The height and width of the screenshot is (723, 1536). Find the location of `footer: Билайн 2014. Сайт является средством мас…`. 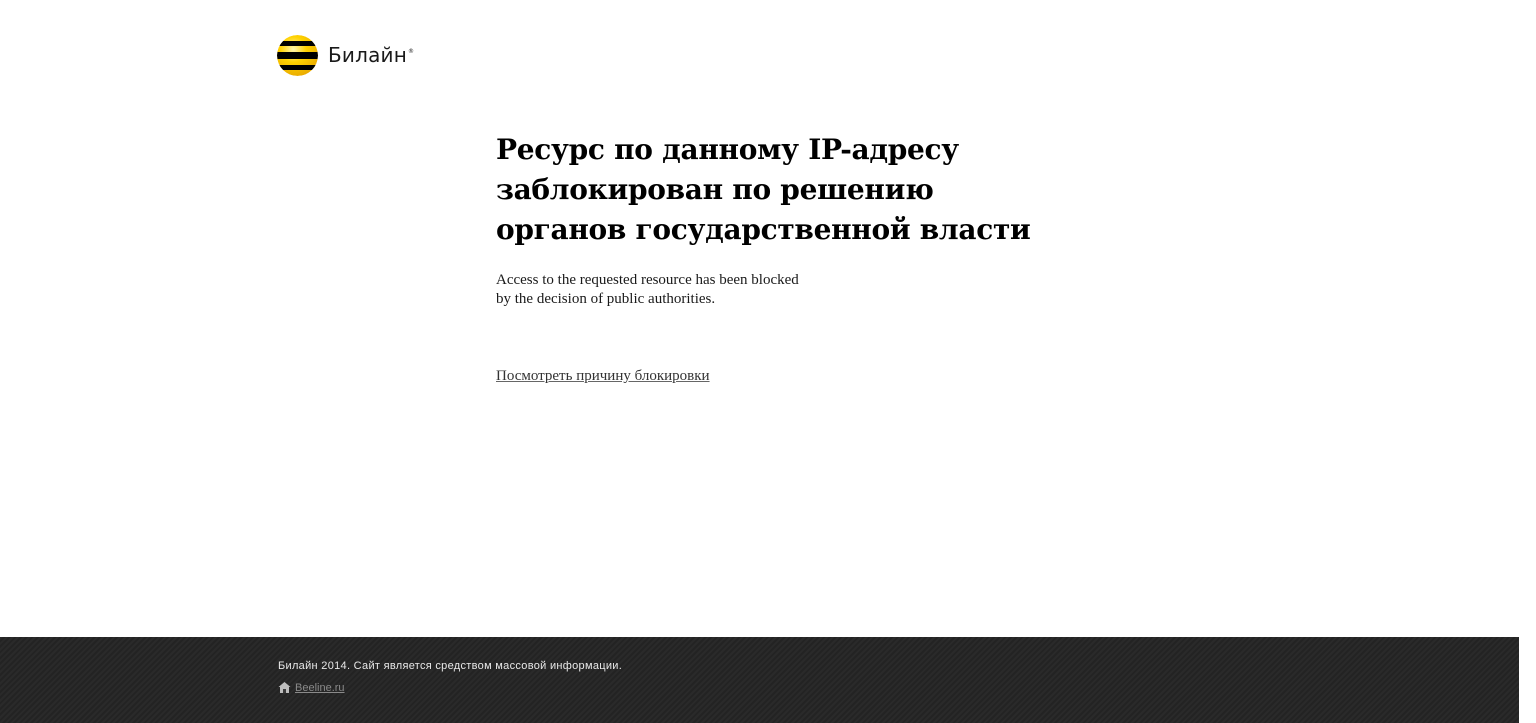

footer: Билайн 2014. Сайт является средством мас… is located at coordinates (759, 680).